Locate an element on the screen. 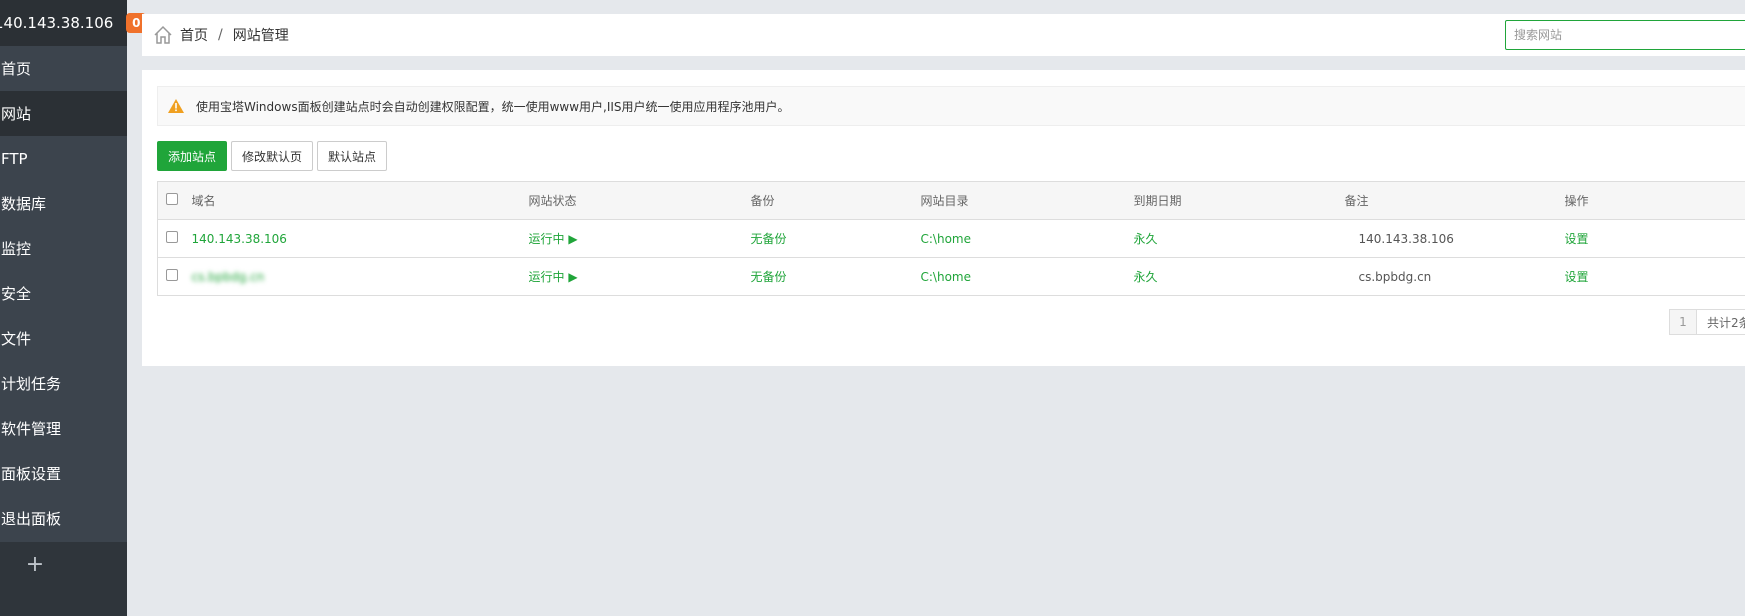 The image size is (1745, 616). col-expire: 到期日期 is located at coordinates (1239, 200).